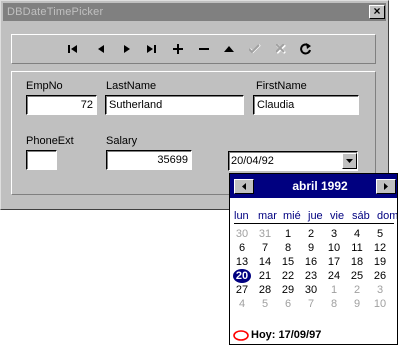  I want to click on db-navigator, so click(193, 49).